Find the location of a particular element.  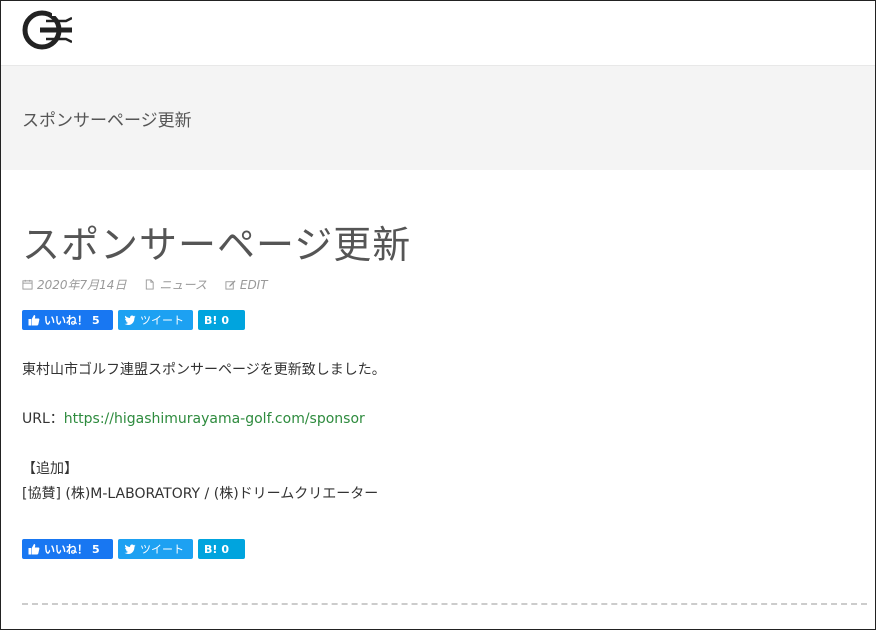

sponsor-page-link: https://higashimurayama-golf.com/sponsor is located at coordinates (214, 419).